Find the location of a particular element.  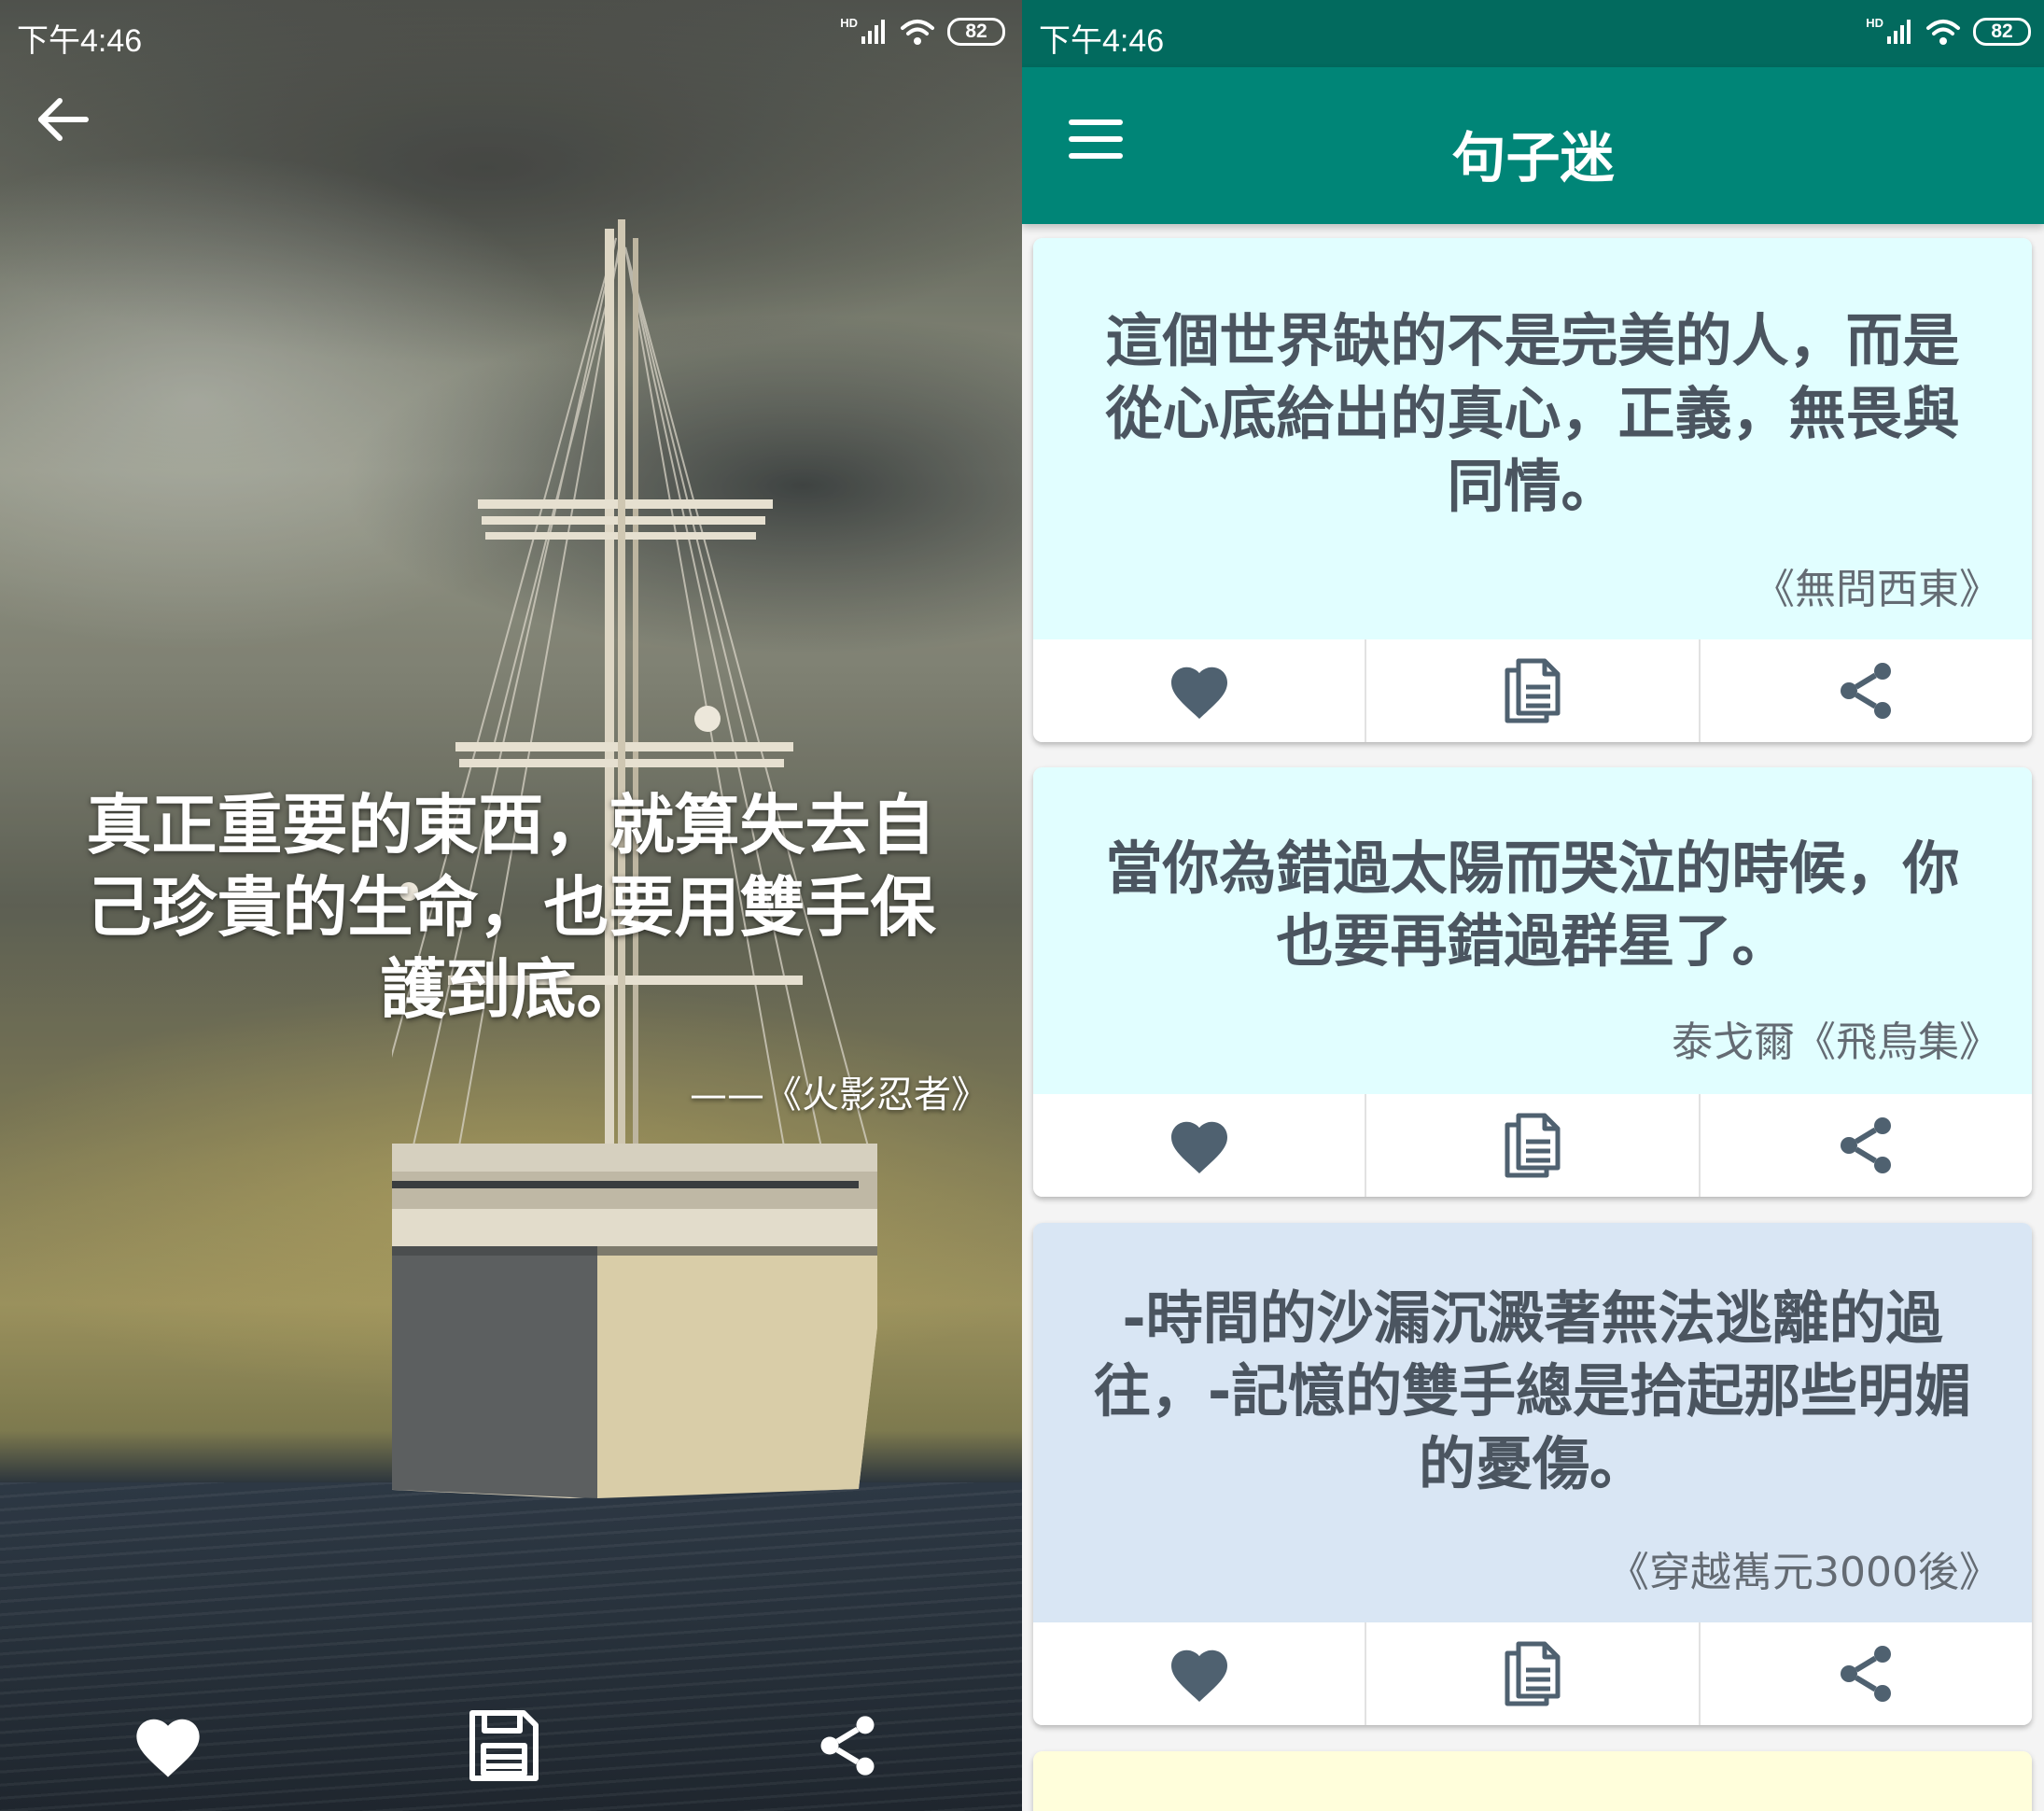

quote-card-body: 當你為錯過太陽而哭泣的時候，你也要再錯過群星了。 泰戈爾《飛鳥集》 is located at coordinates (1532, 930).